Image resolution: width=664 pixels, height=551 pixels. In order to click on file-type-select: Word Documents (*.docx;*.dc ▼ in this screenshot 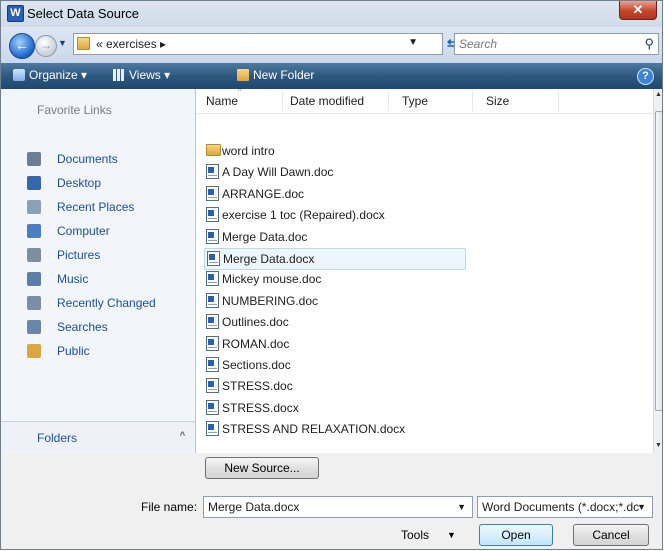, I will do `click(565, 507)`.